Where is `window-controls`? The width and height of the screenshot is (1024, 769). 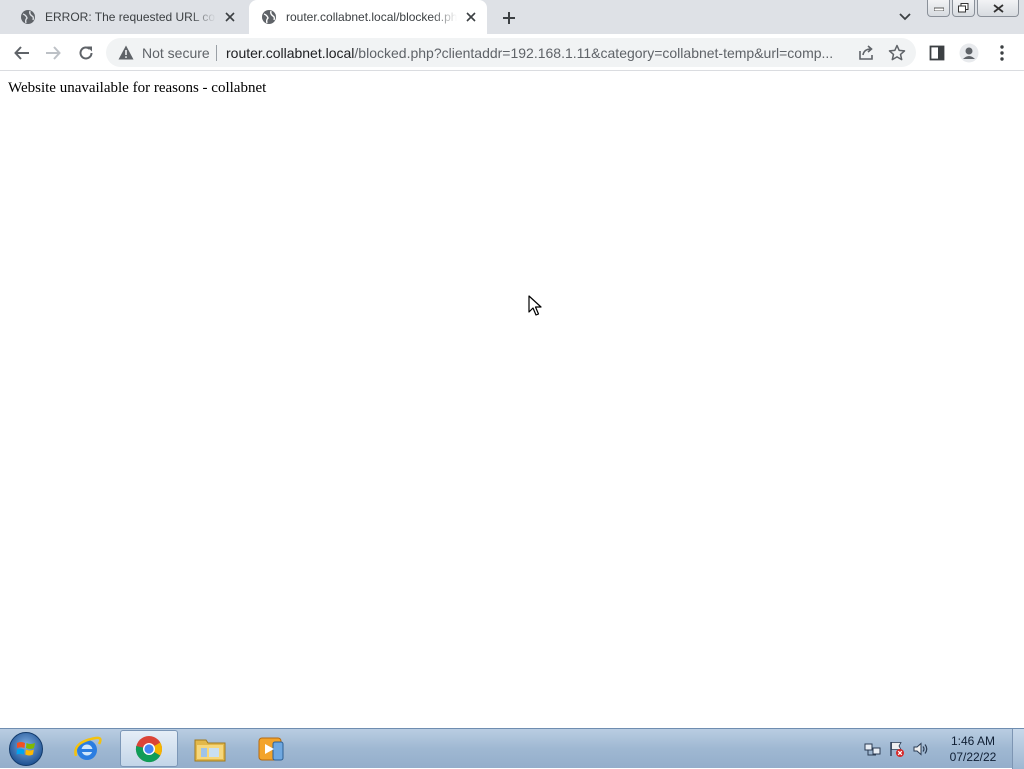
window-controls is located at coordinates (974, 8).